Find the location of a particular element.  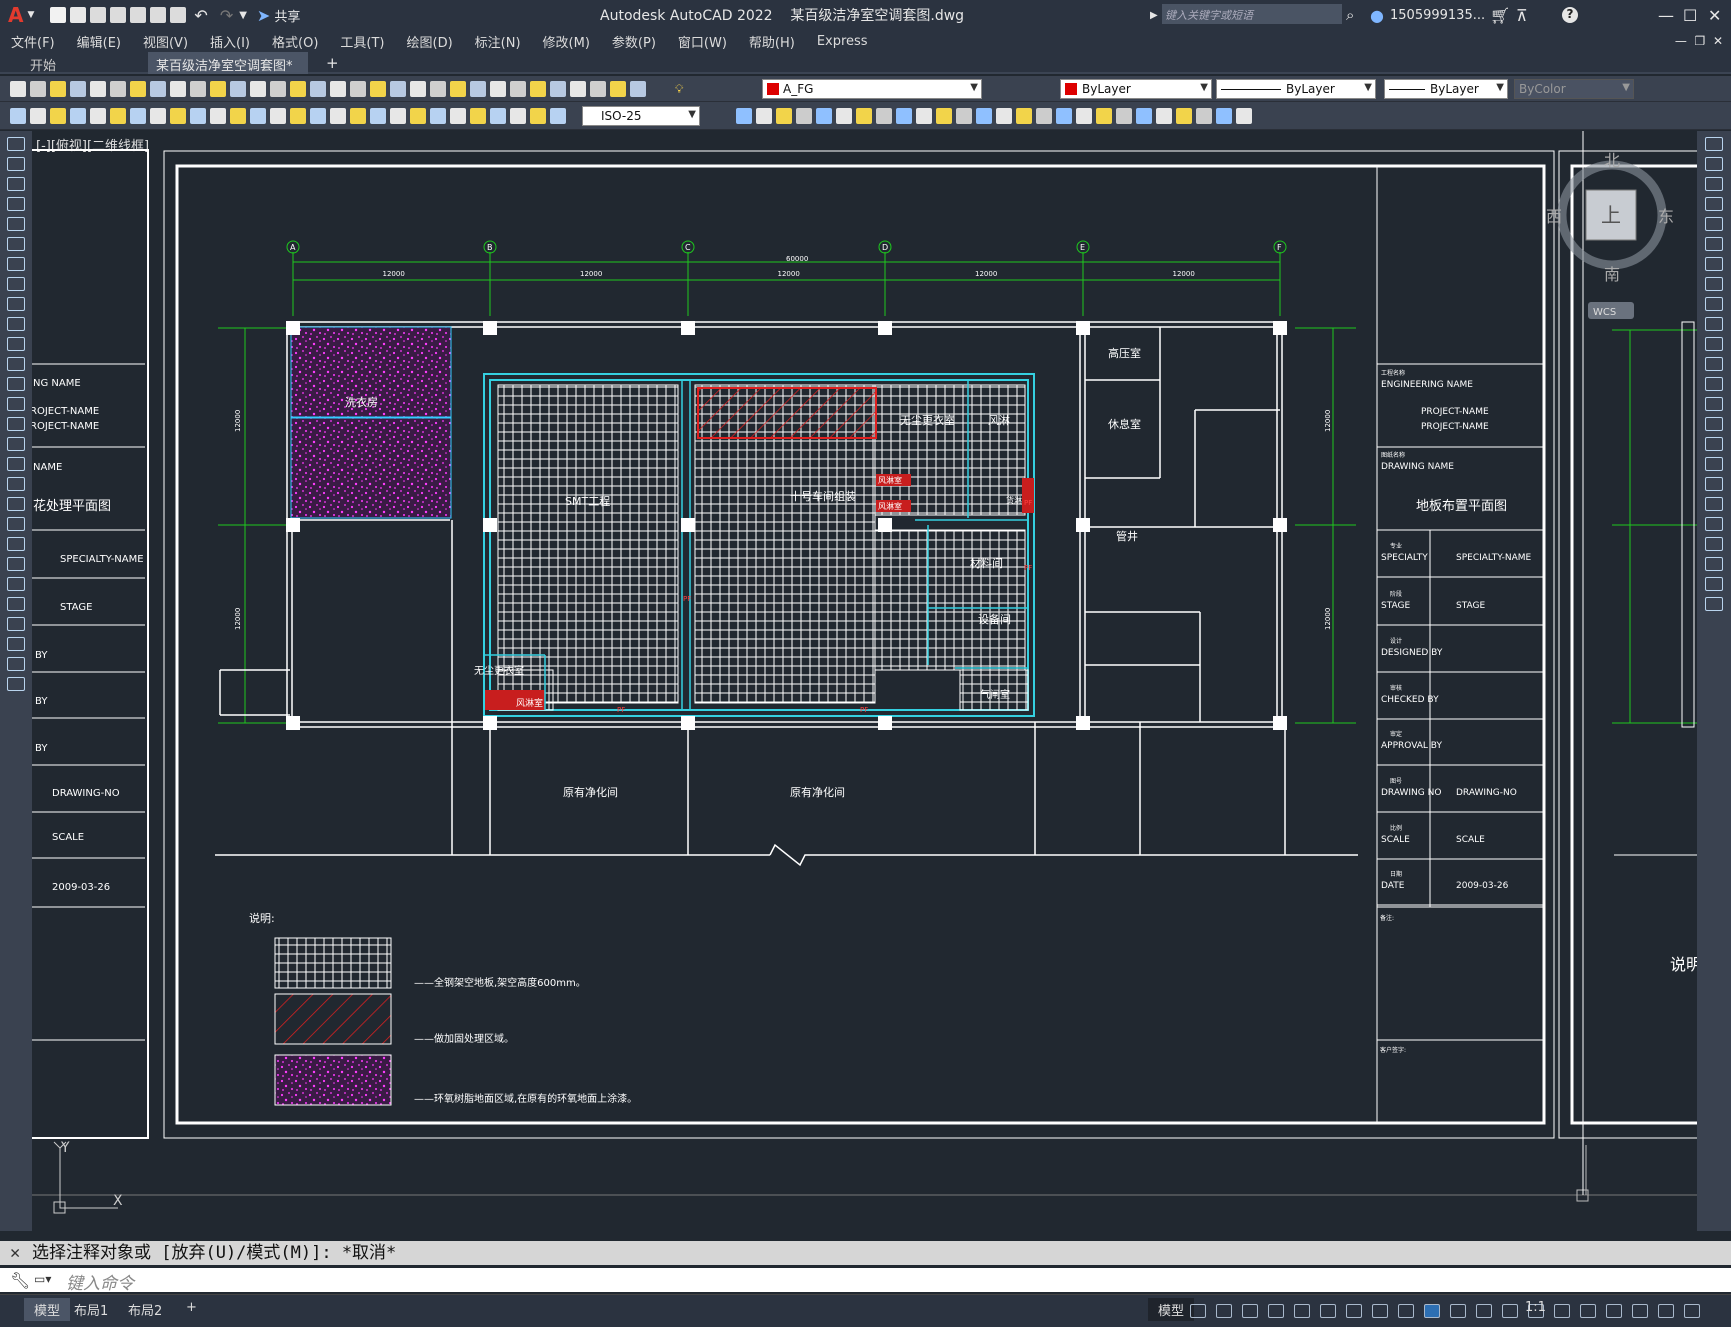

viewcube-east: 东 is located at coordinates (1666, 216).